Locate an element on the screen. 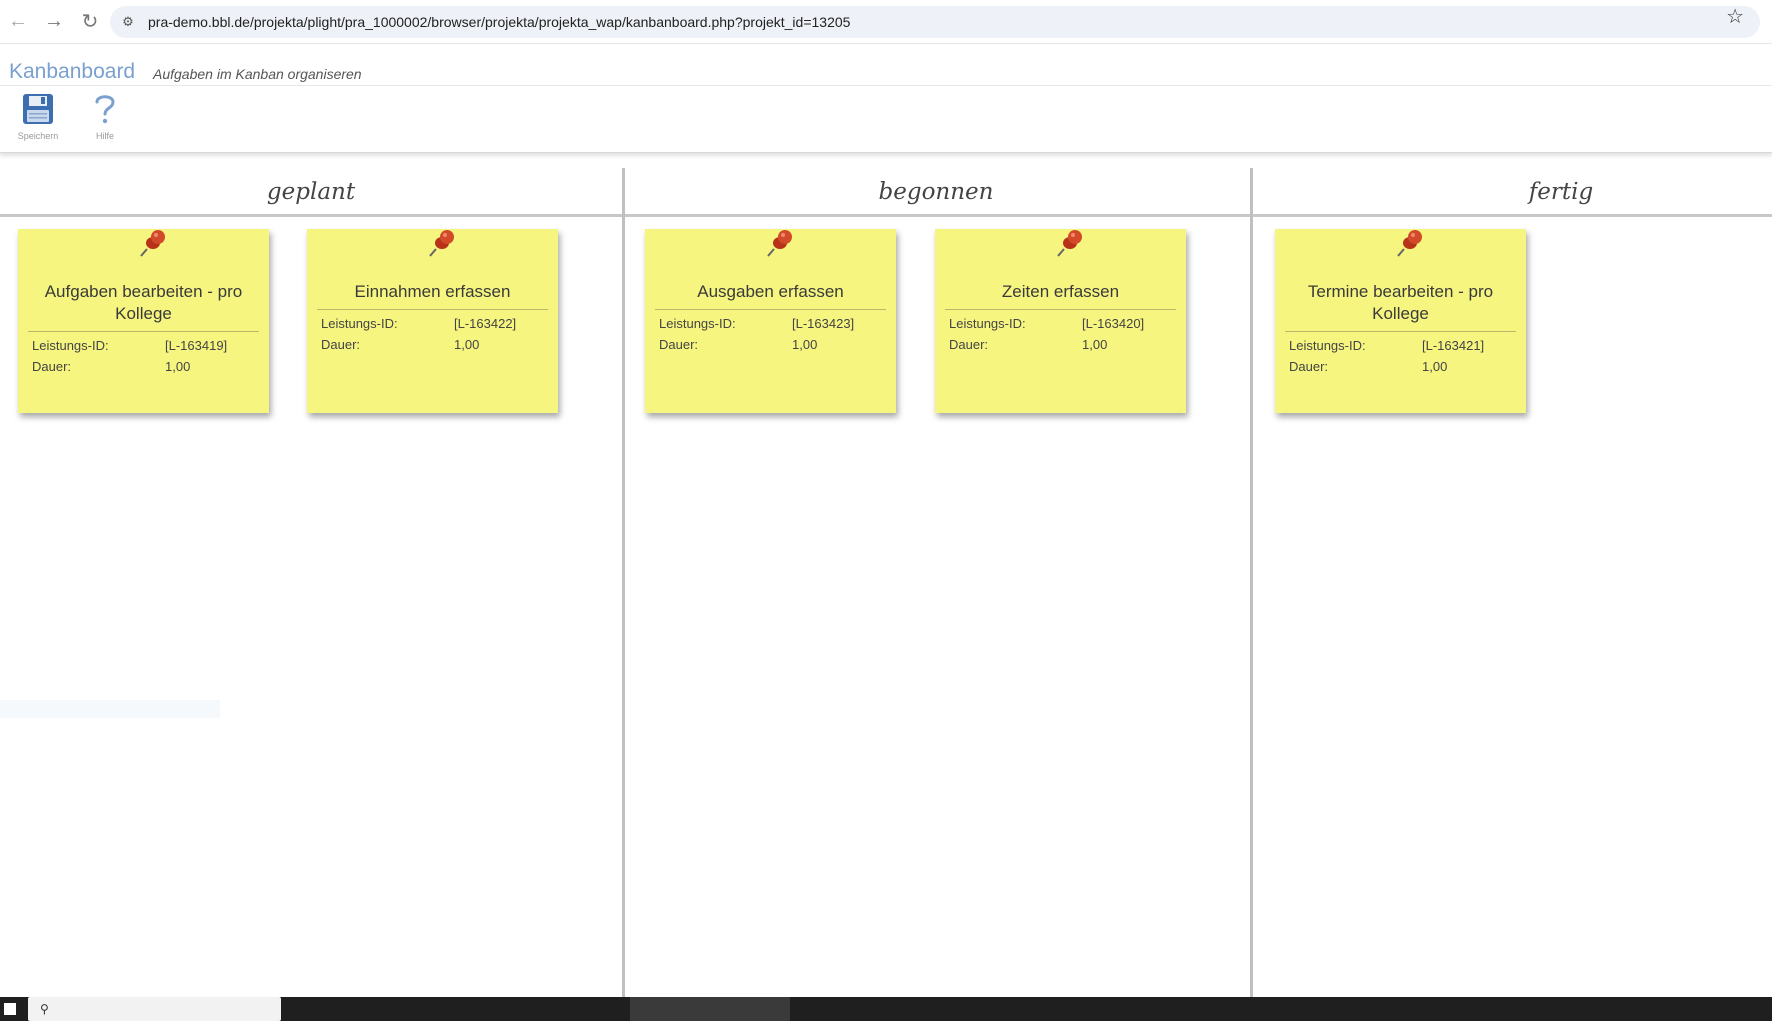 The width and height of the screenshot is (1772, 1021). back-arrow-icon: ← is located at coordinates (18, 22).